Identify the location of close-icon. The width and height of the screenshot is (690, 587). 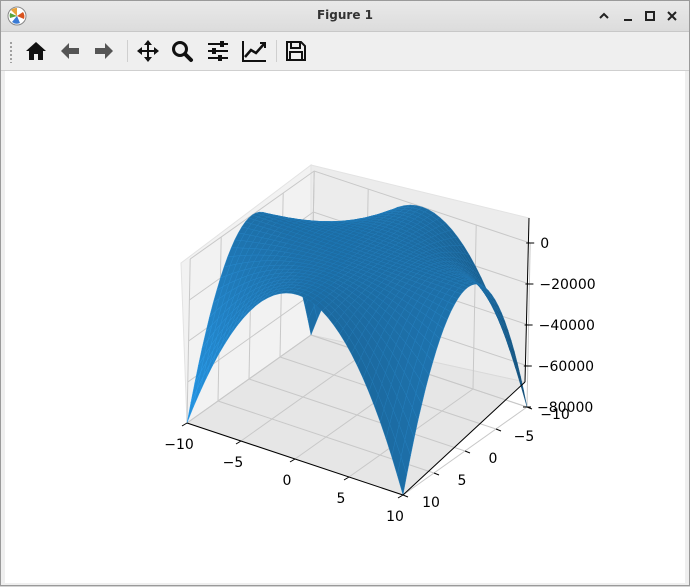
(672, 16).